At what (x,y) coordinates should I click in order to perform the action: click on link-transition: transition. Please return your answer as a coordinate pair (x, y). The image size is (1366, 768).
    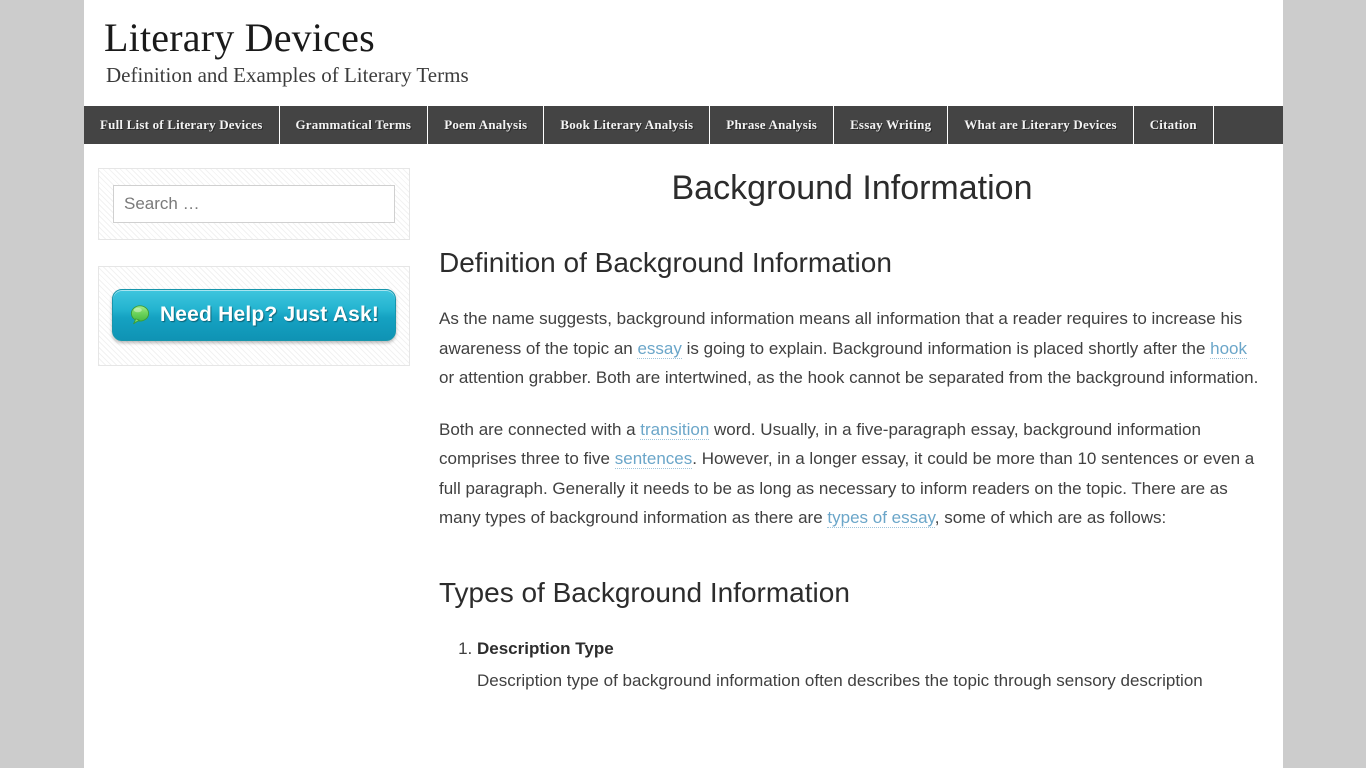
    Looking at the image, I should click on (675, 429).